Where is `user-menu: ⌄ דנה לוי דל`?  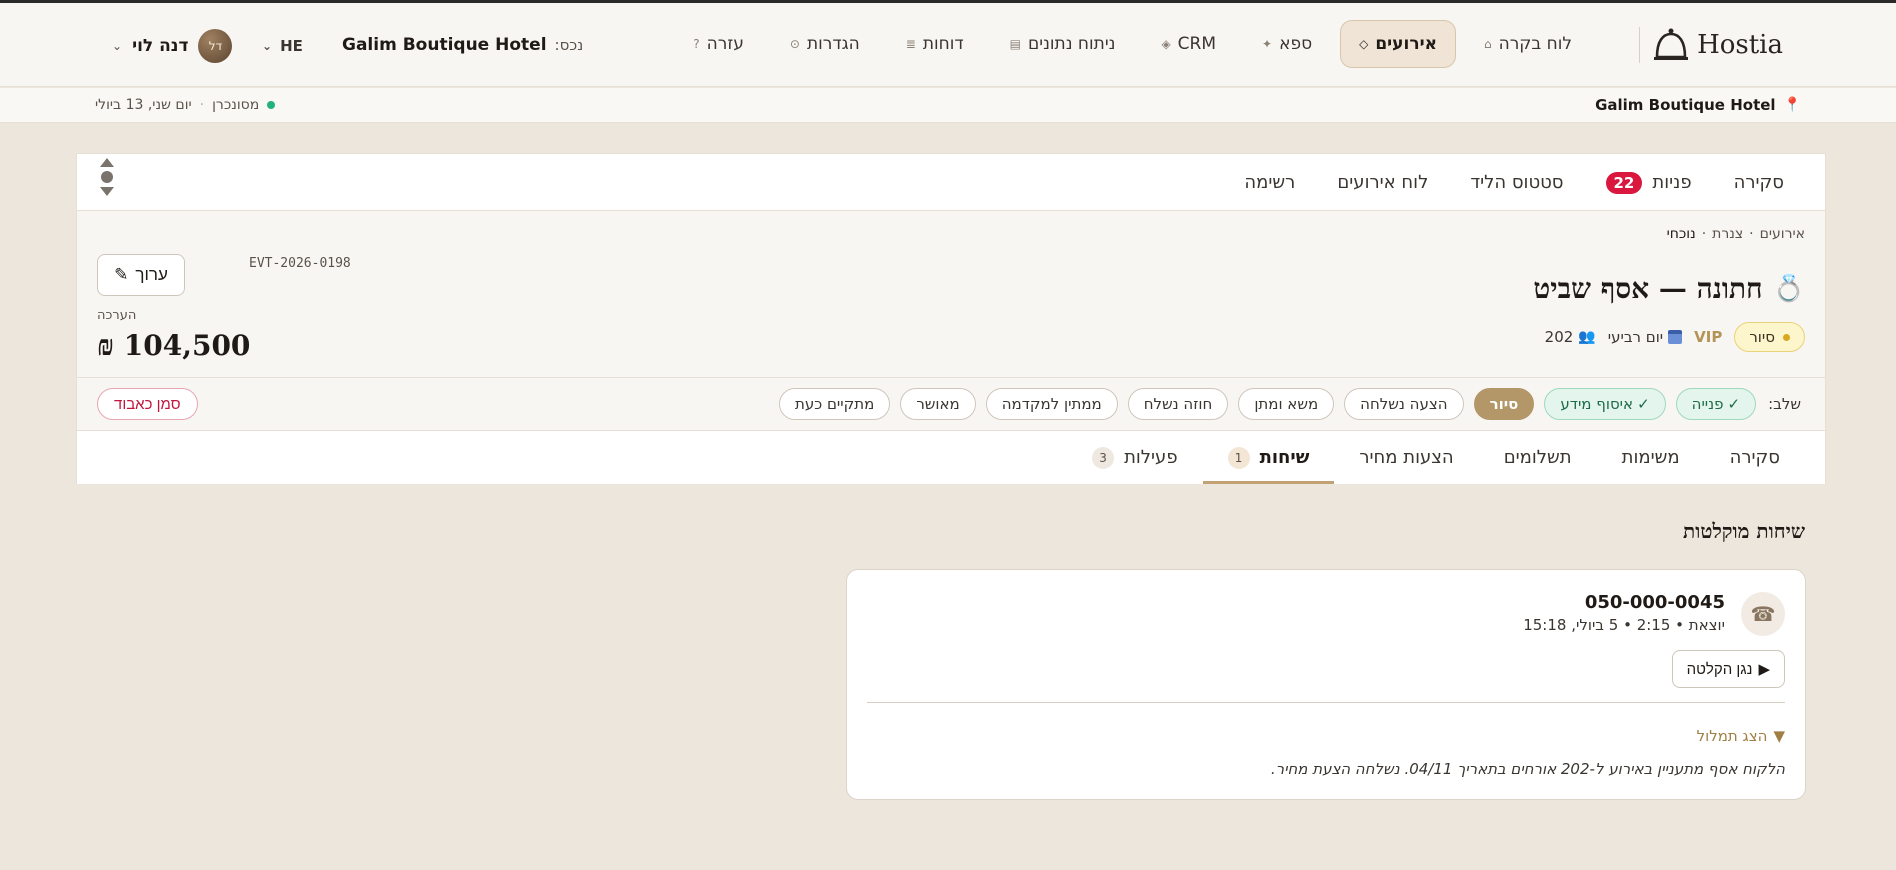
user-menu: ⌄ דנה לוי דל is located at coordinates (172, 46).